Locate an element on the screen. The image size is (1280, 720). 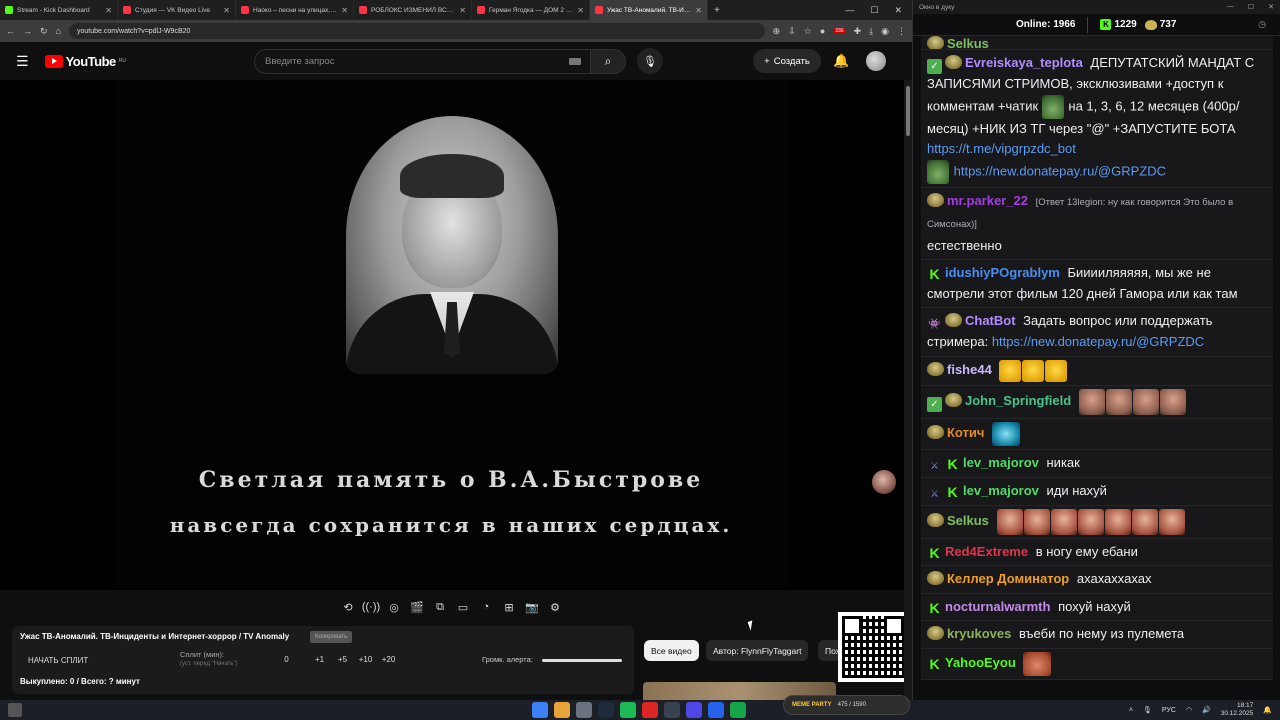
speed-icon: ◔ is located at coordinates (486, 607).